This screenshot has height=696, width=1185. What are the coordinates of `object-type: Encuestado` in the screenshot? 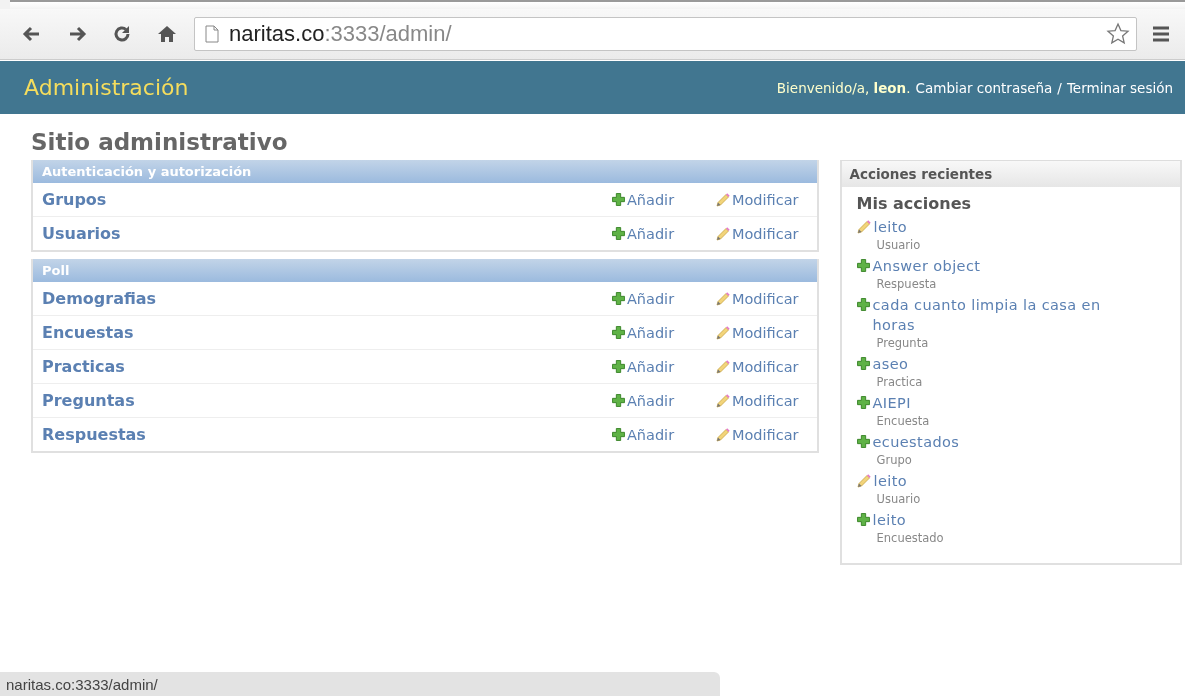 It's located at (910, 538).